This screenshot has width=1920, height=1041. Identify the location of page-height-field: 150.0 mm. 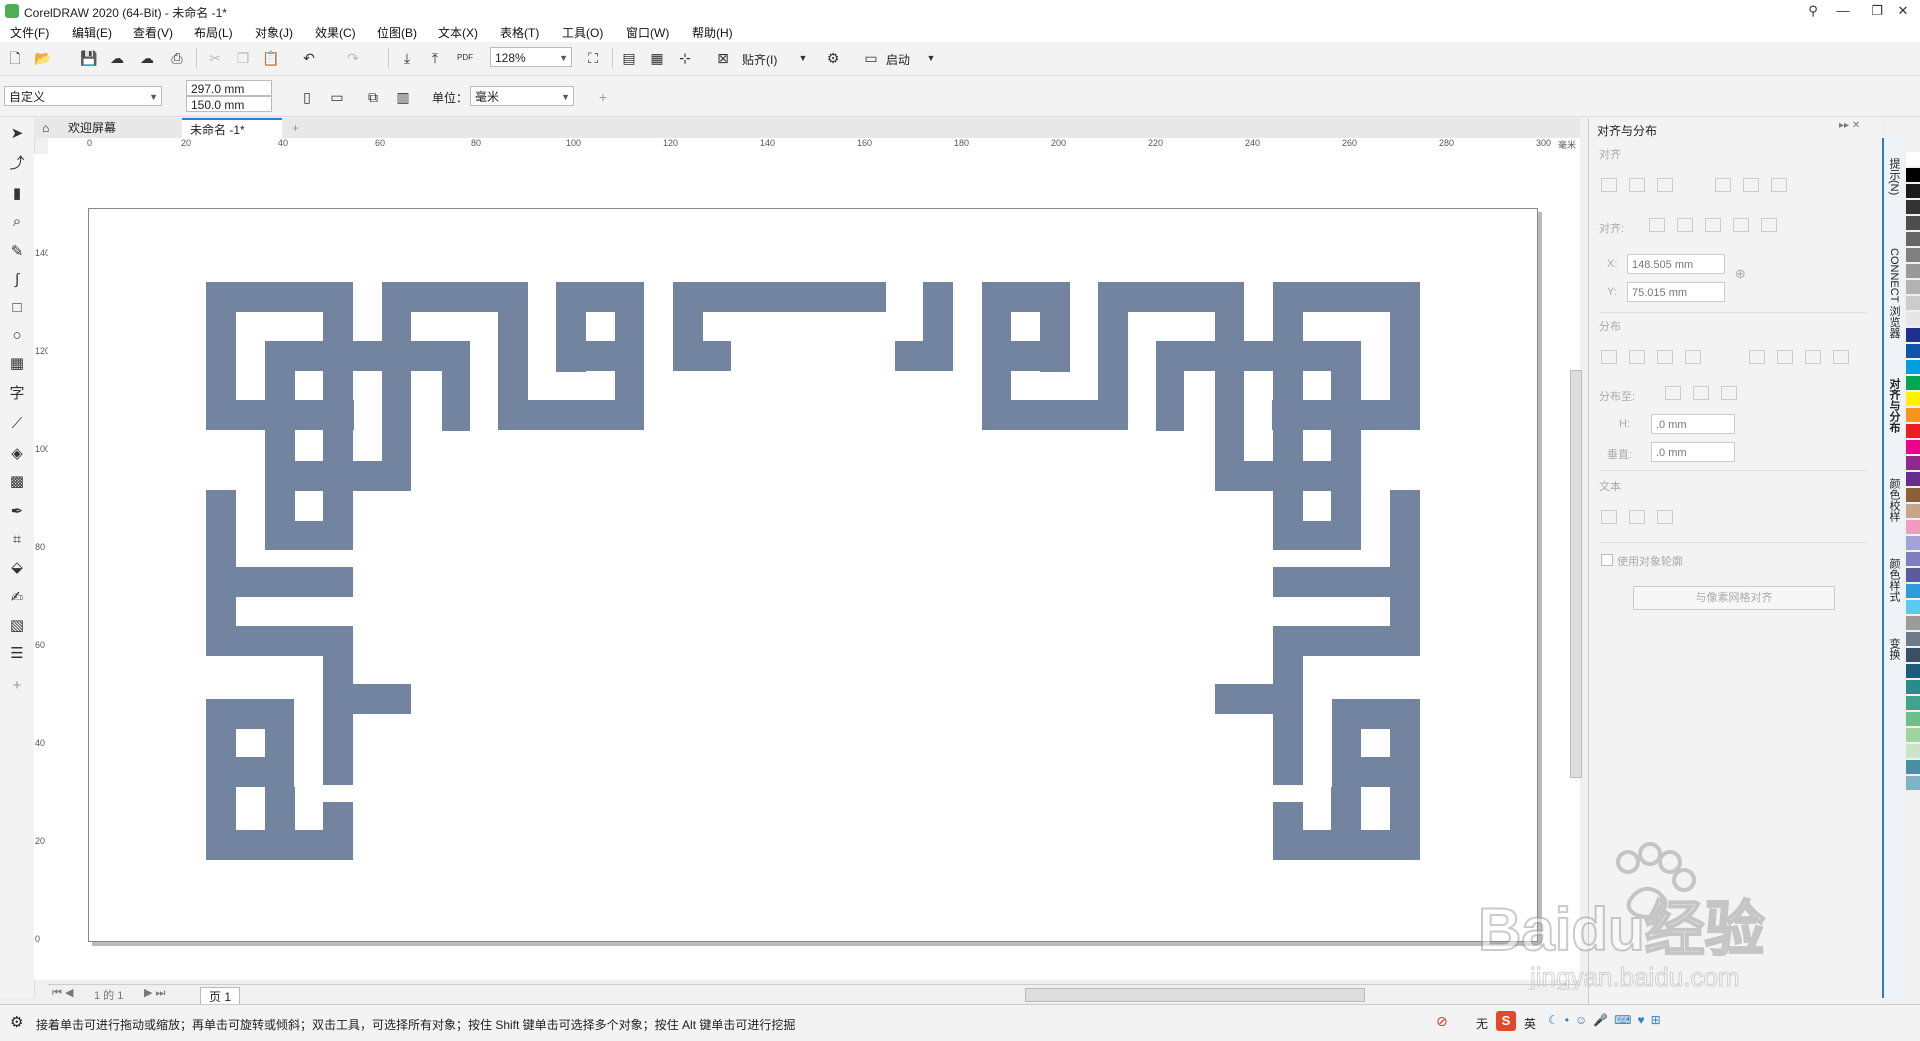
(229, 104).